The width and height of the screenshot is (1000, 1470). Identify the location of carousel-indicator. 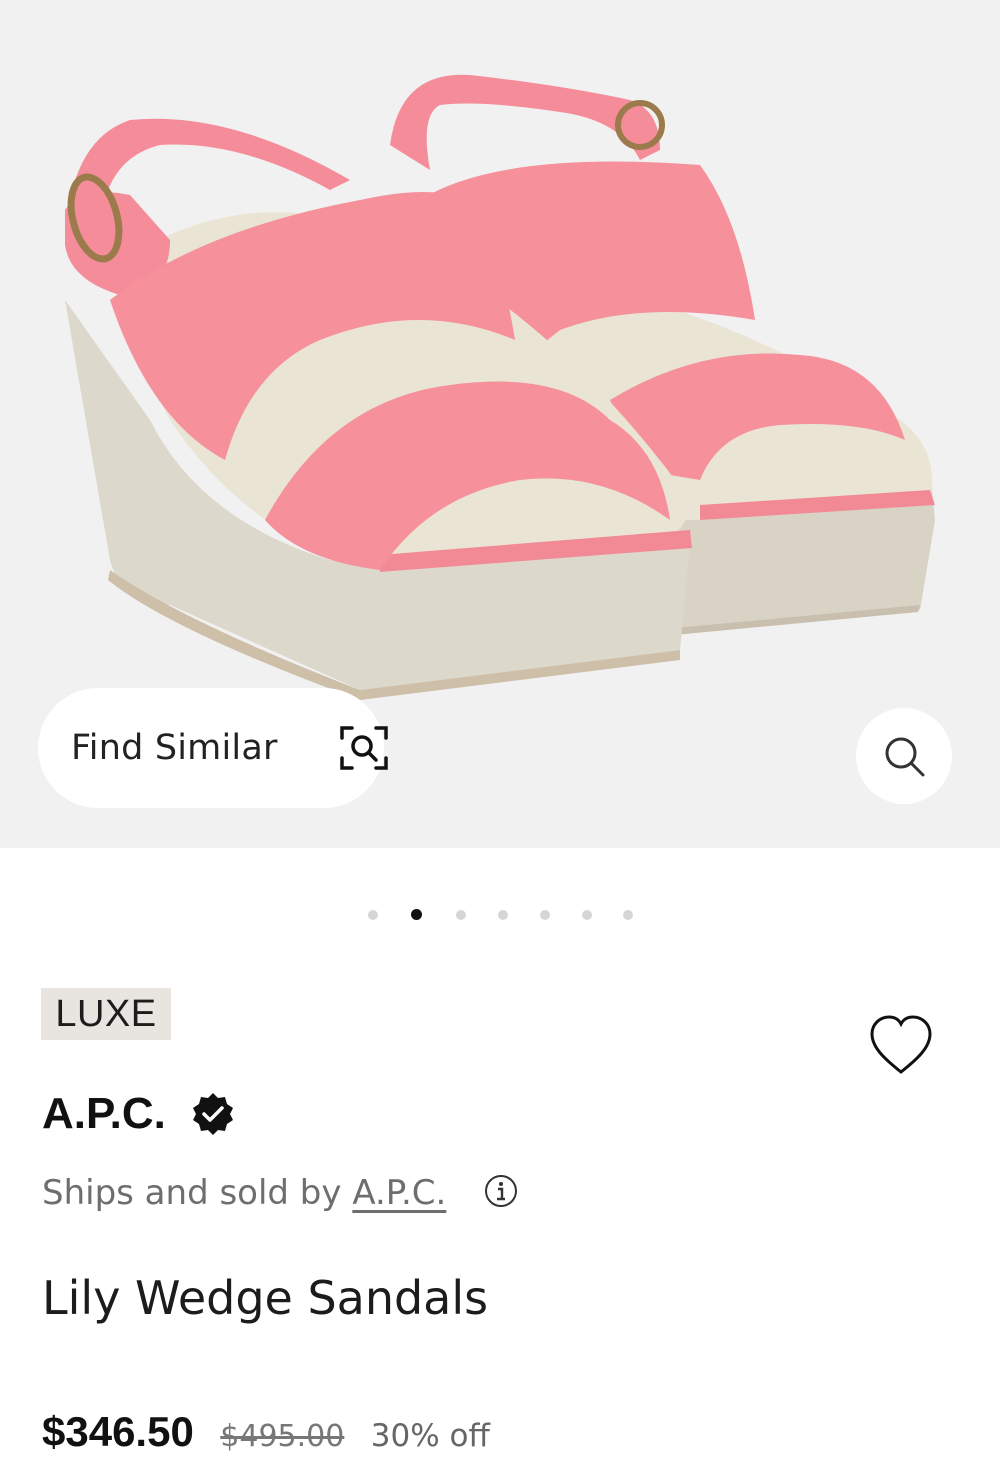
(500, 915).